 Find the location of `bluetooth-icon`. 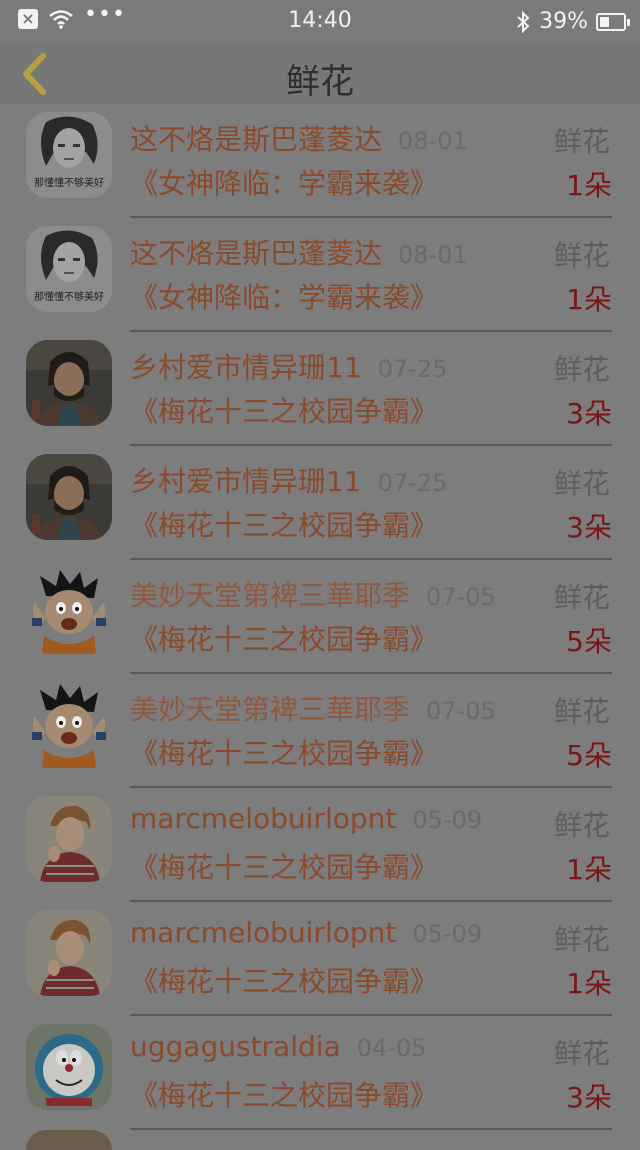

bluetooth-icon is located at coordinates (523, 21).